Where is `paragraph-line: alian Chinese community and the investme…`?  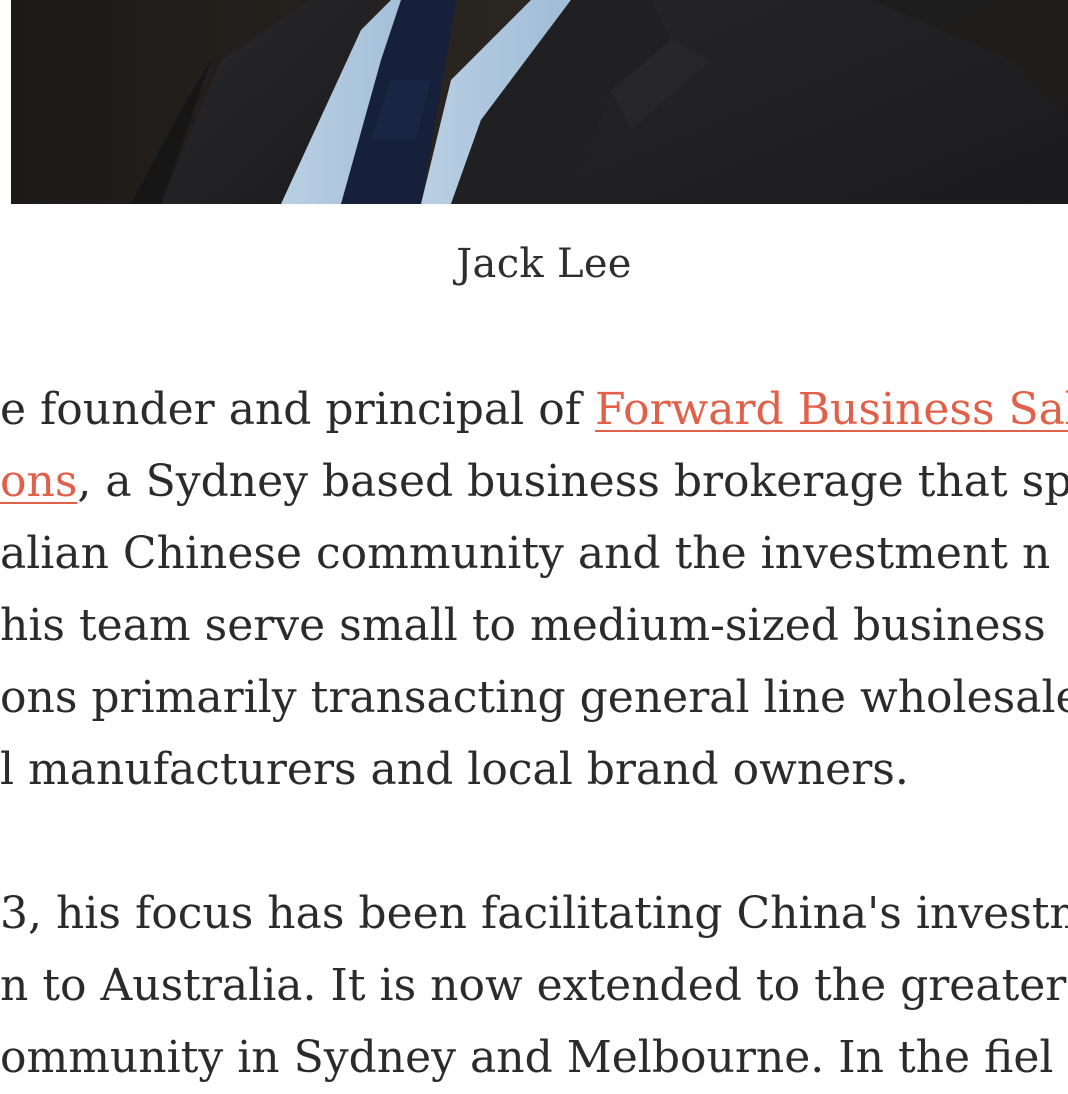
paragraph-line: alian Chinese community and the investme… is located at coordinates (525, 553).